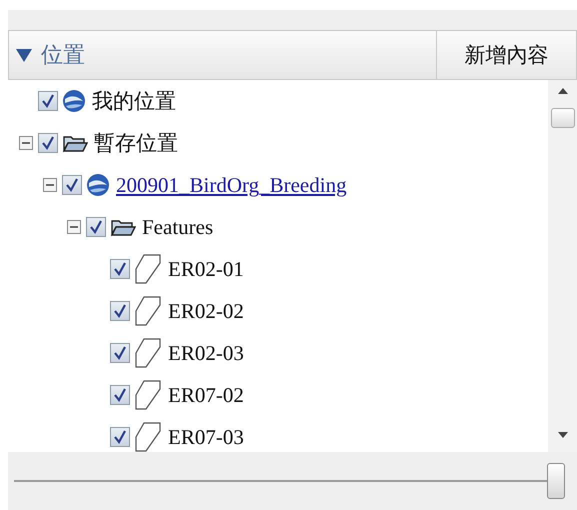 Image resolution: width=577 pixels, height=510 pixels. What do you see at coordinates (136, 143) in the screenshot?
I see `tree-item-label: 暫存位置` at bounding box center [136, 143].